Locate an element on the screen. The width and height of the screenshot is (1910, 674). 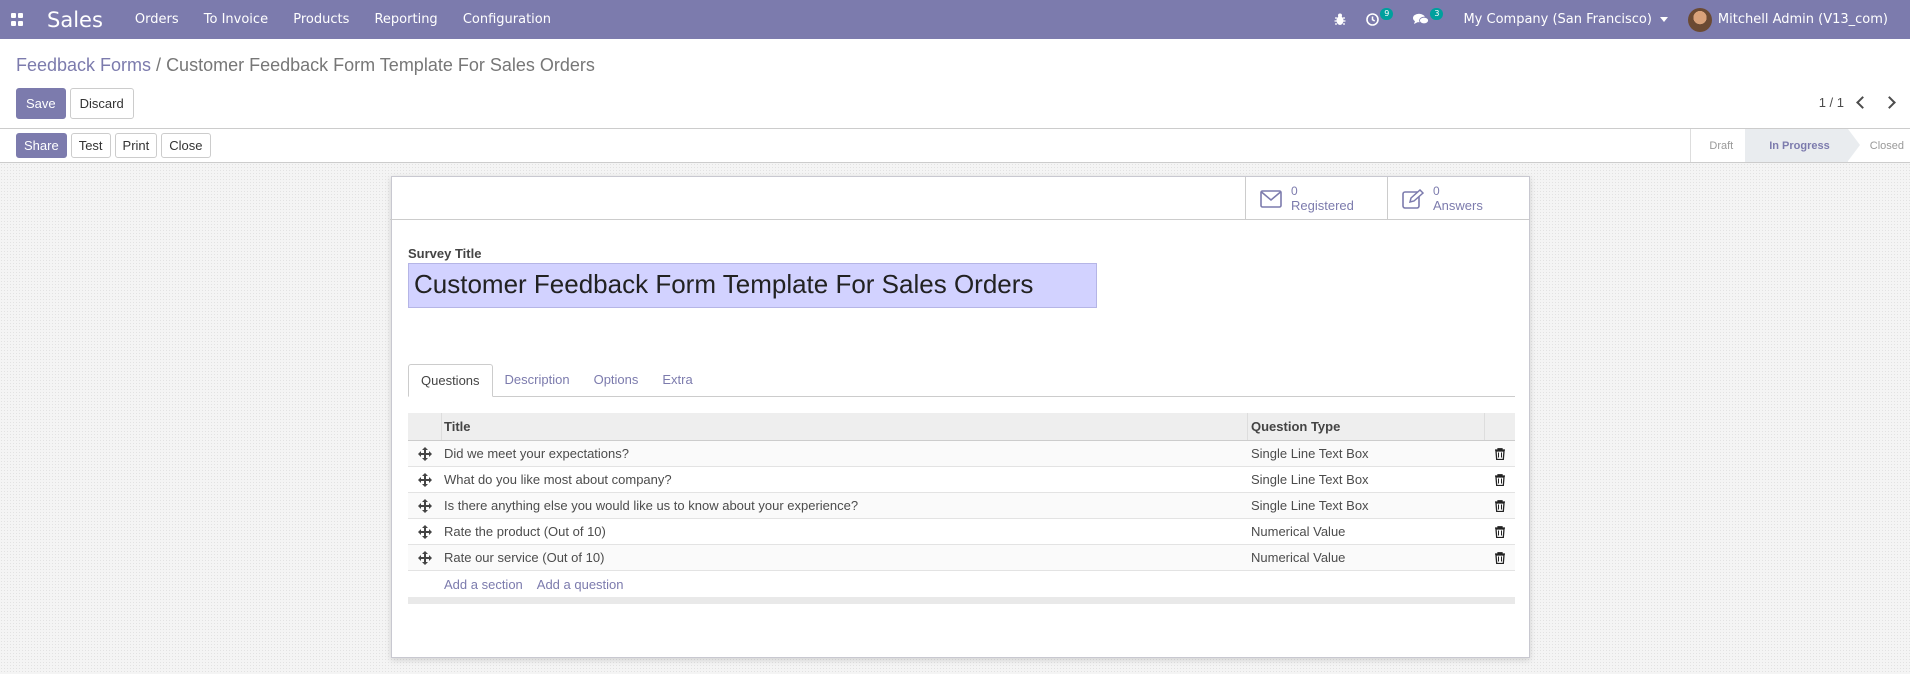
registered-smart-button: 0 Registered is located at coordinates (1316, 198).